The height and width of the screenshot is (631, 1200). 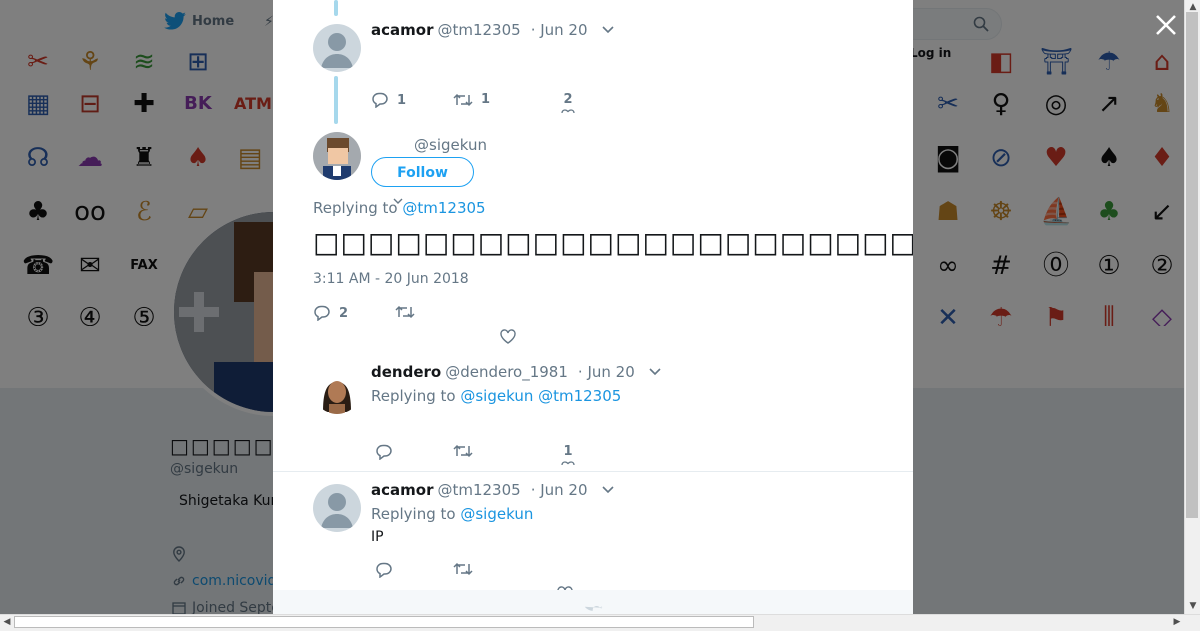 What do you see at coordinates (1193, 7) in the screenshot?
I see `scroll-up-arrow-icon: ▲` at bounding box center [1193, 7].